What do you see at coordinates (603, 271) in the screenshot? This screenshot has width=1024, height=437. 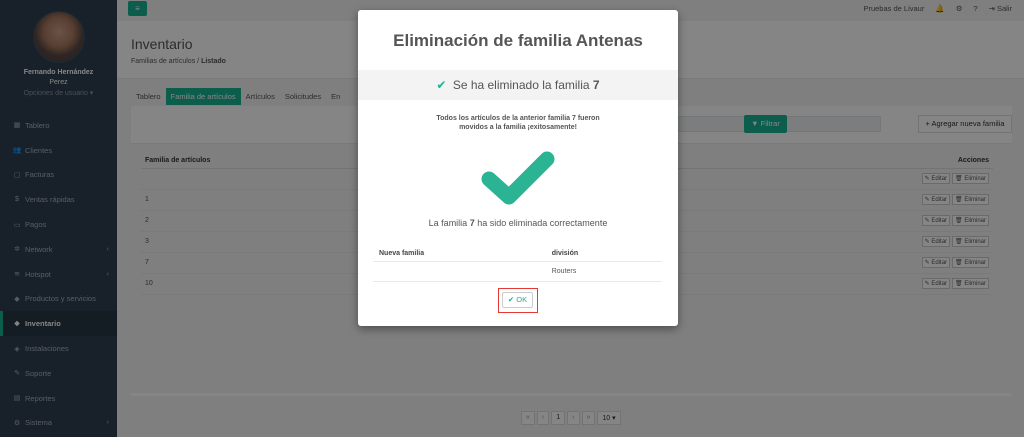 I see `result-division: Routers` at bounding box center [603, 271].